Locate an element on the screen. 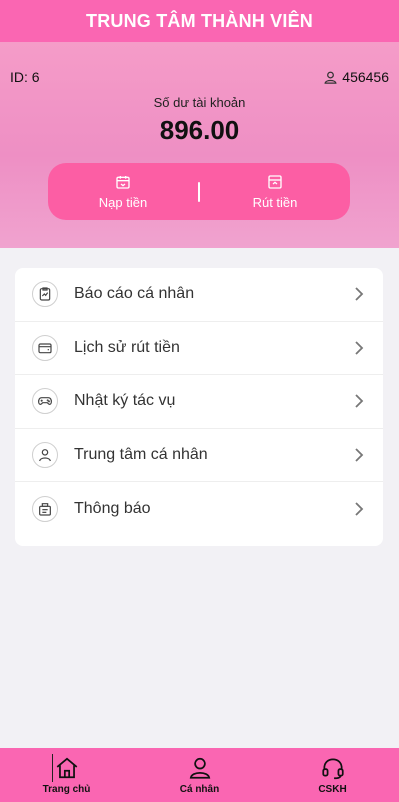 Image resolution: width=399 pixels, height=802 pixels. balance-value: 896.00 is located at coordinates (199, 130).